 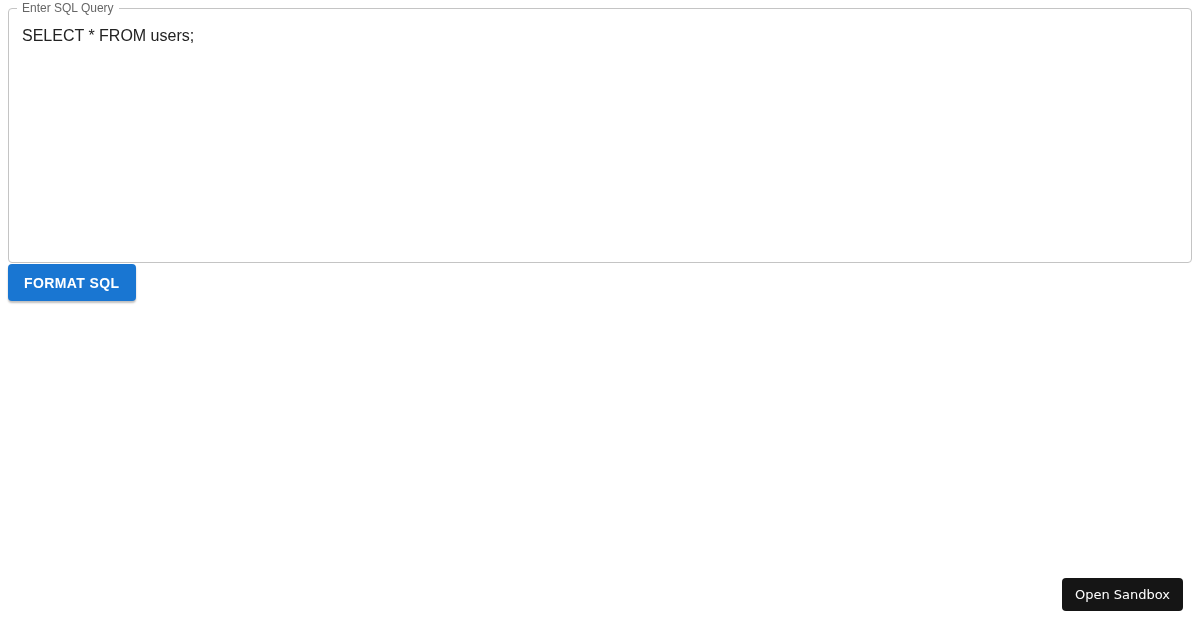 I want to click on sql-query-input: SELECT * FROM users;, so click(x=600, y=39).